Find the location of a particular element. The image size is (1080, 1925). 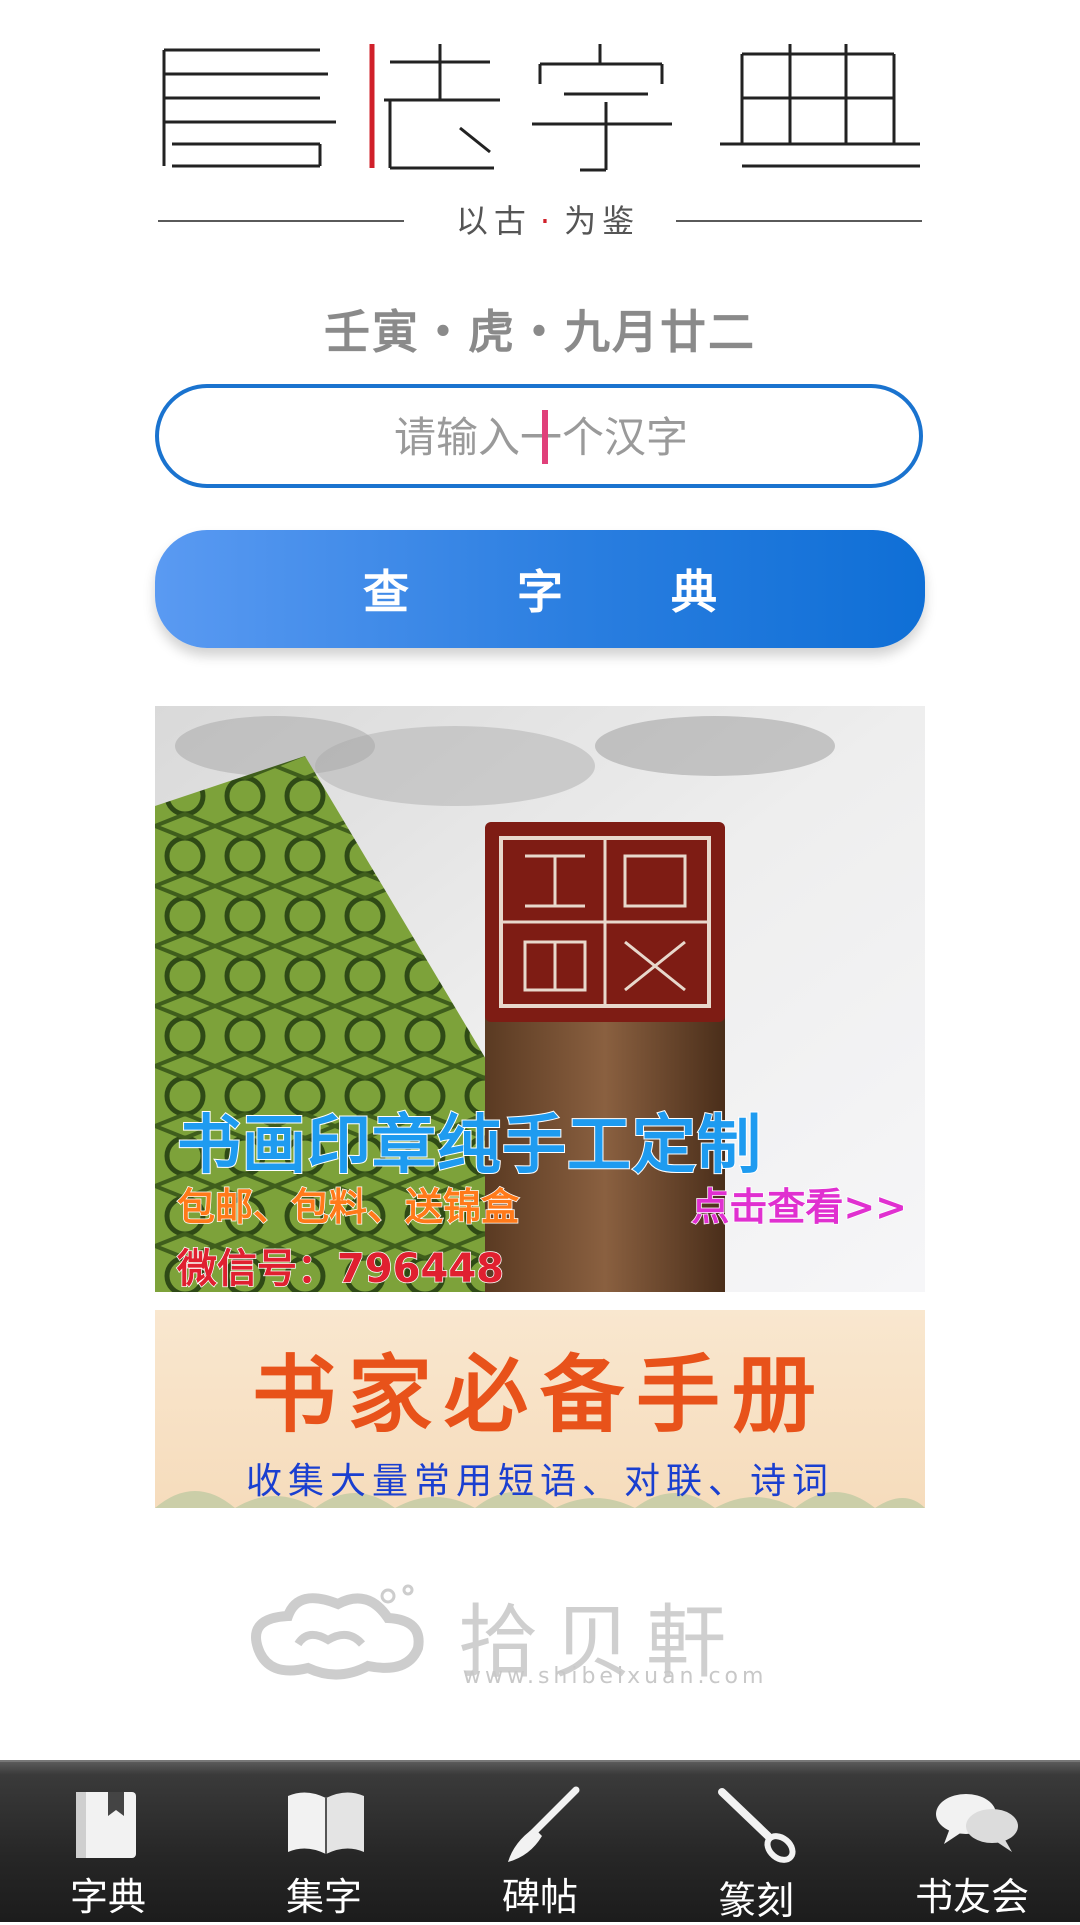

ad-wechat: 微信号：796448 is located at coordinates (340, 1268).